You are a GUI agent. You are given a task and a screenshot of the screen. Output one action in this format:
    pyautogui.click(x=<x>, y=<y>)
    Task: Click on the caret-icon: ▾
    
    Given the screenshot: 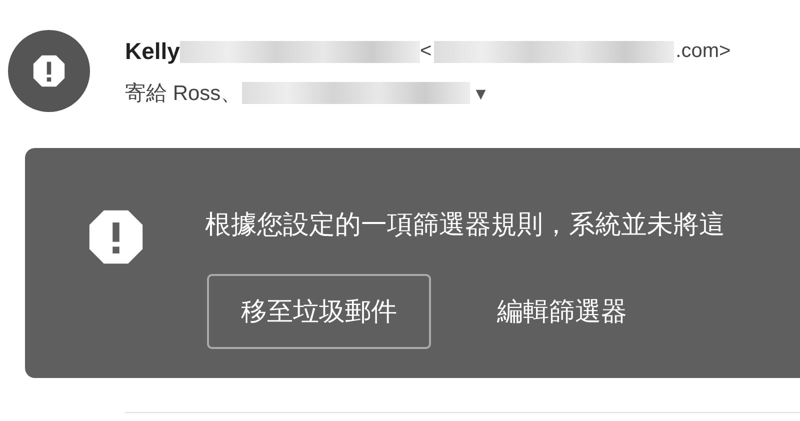 What is the action you would take?
    pyautogui.click(x=481, y=93)
    